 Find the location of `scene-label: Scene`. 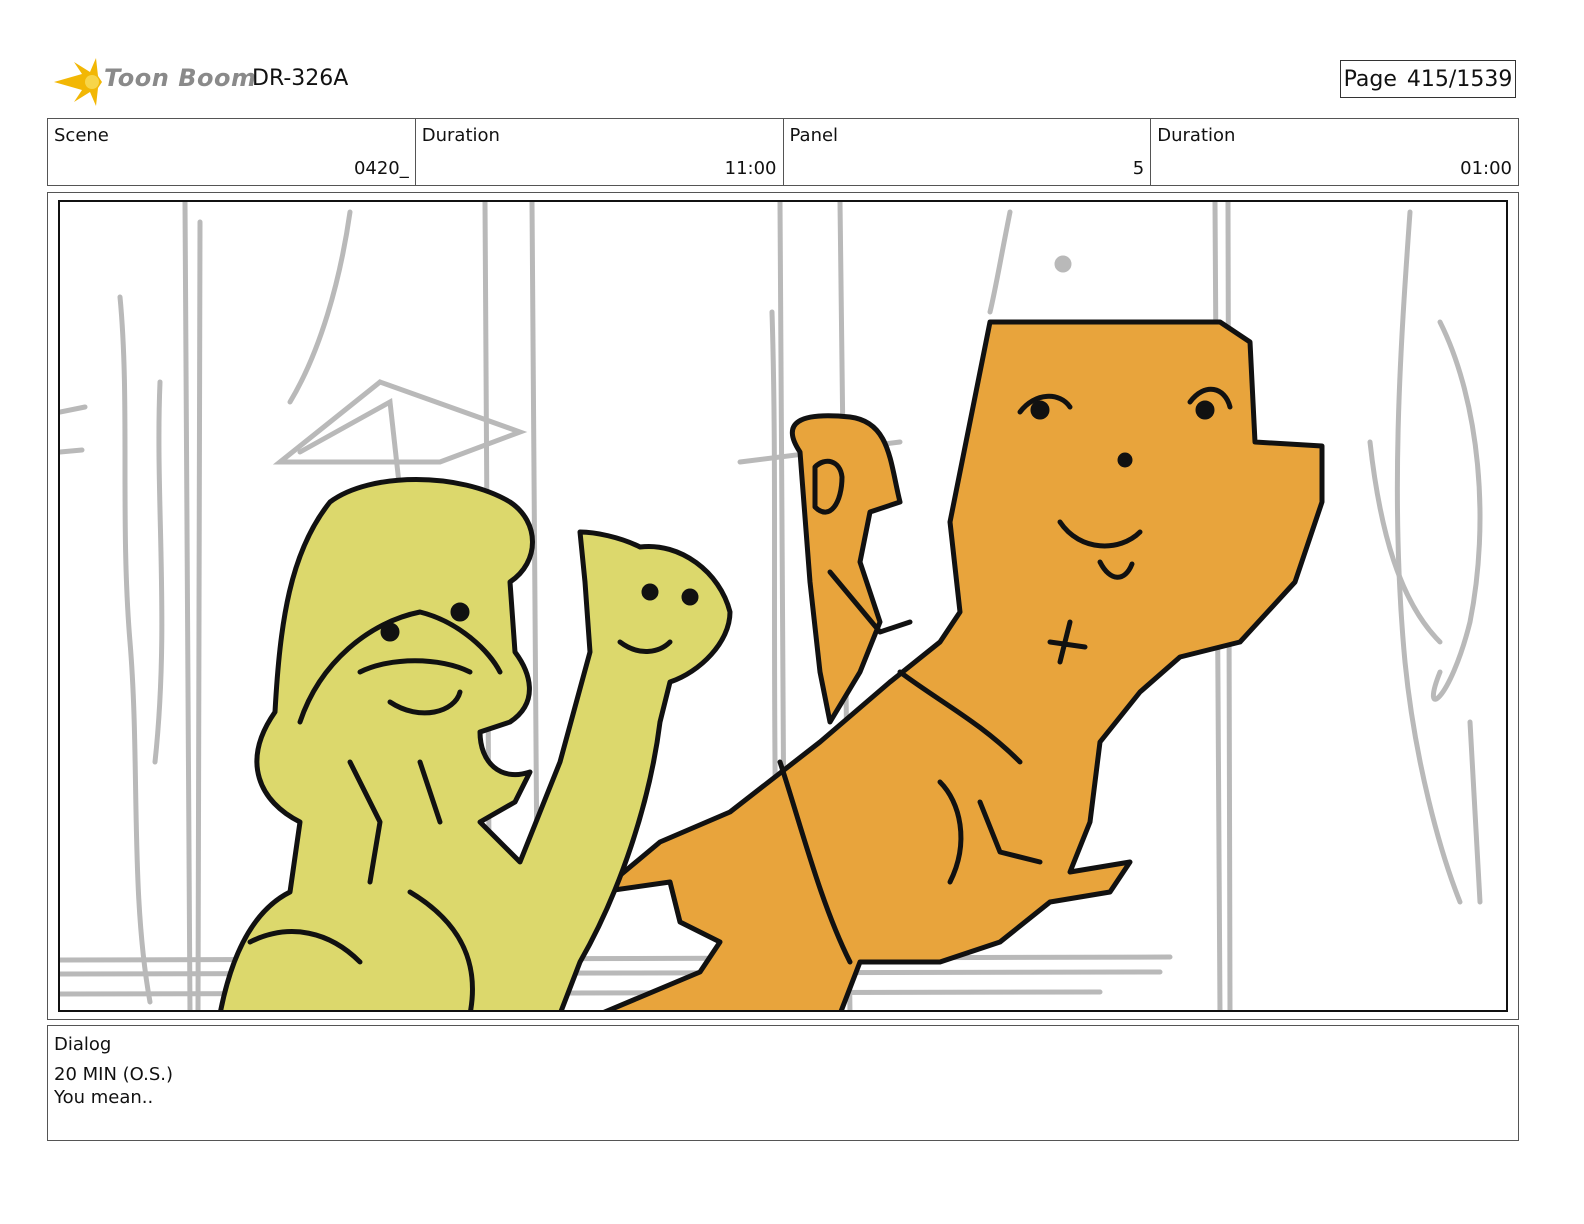

scene-label: Scene is located at coordinates (81, 135).